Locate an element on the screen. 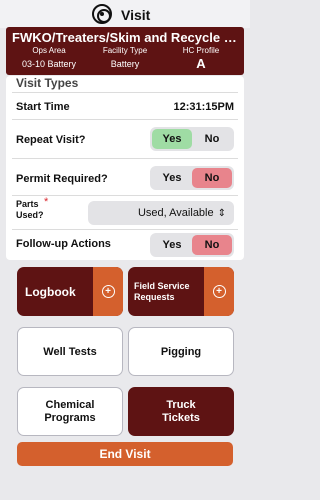 The width and height of the screenshot is (320, 500). follow-up-yes: Yes is located at coordinates (172, 245).